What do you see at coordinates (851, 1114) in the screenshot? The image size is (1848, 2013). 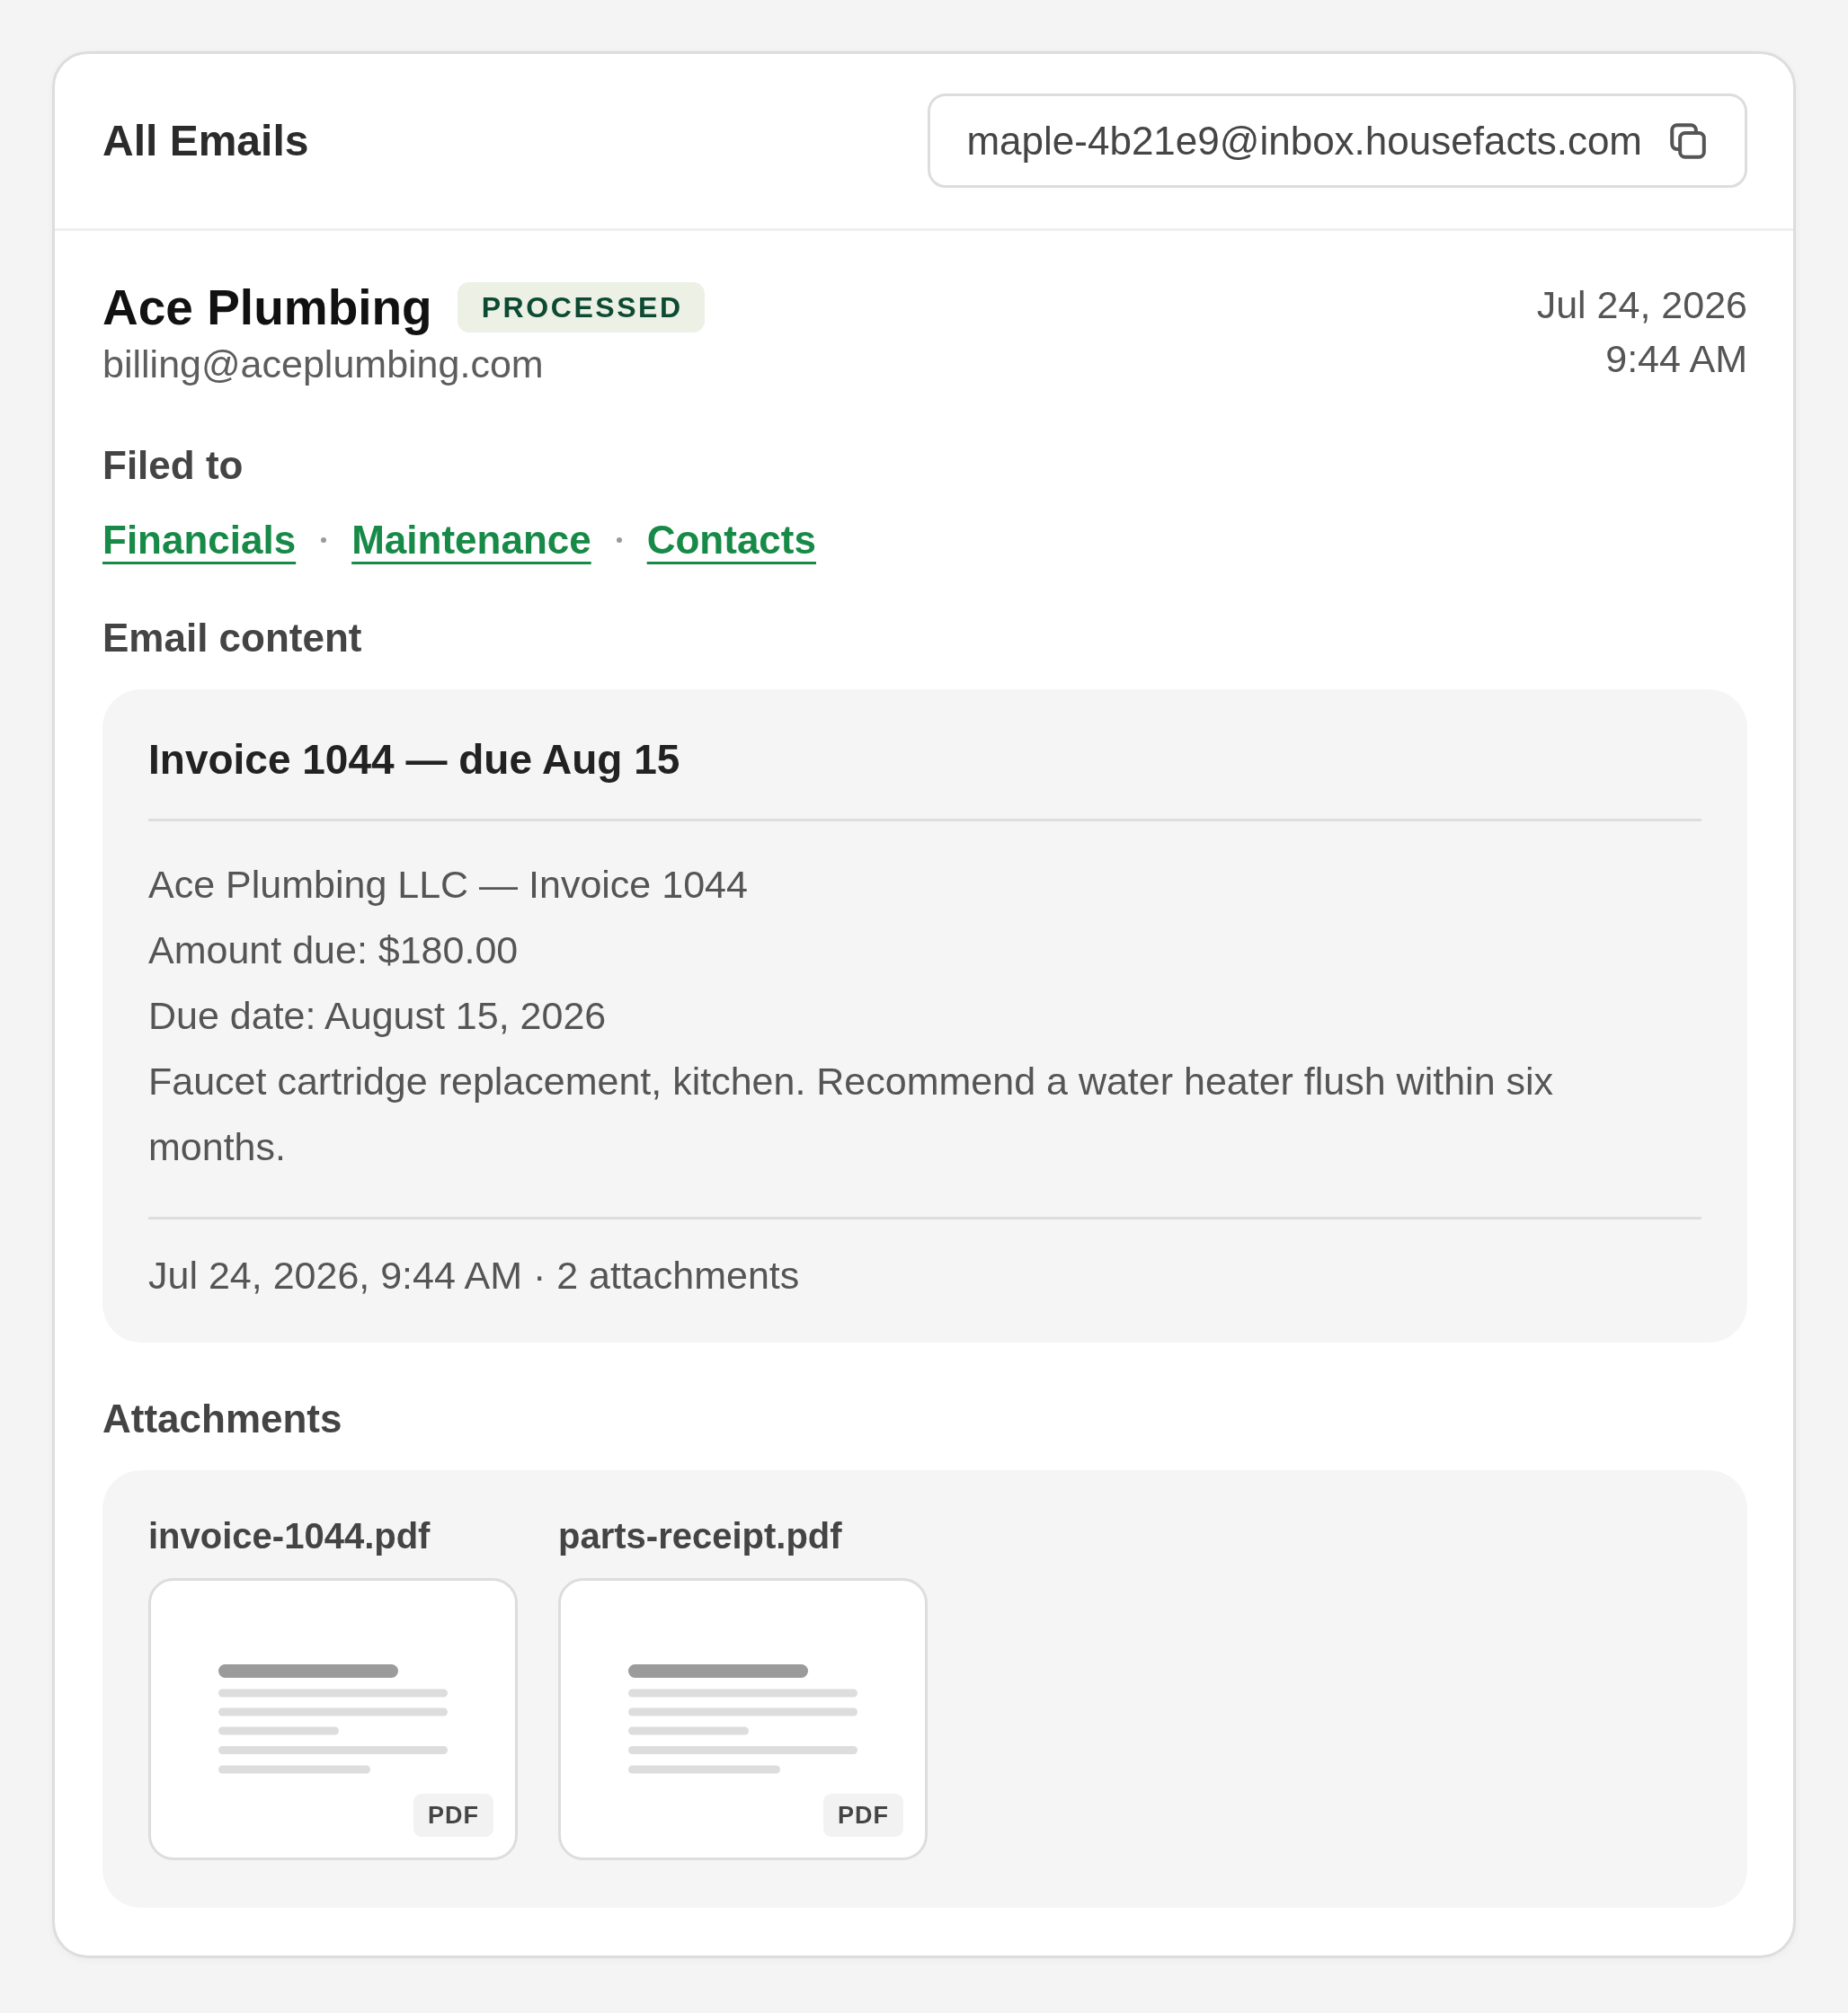 I see `body-paragraph: Faucet cartridge replacement, kitchen. Recommend a water heater flush within six months.` at bounding box center [851, 1114].